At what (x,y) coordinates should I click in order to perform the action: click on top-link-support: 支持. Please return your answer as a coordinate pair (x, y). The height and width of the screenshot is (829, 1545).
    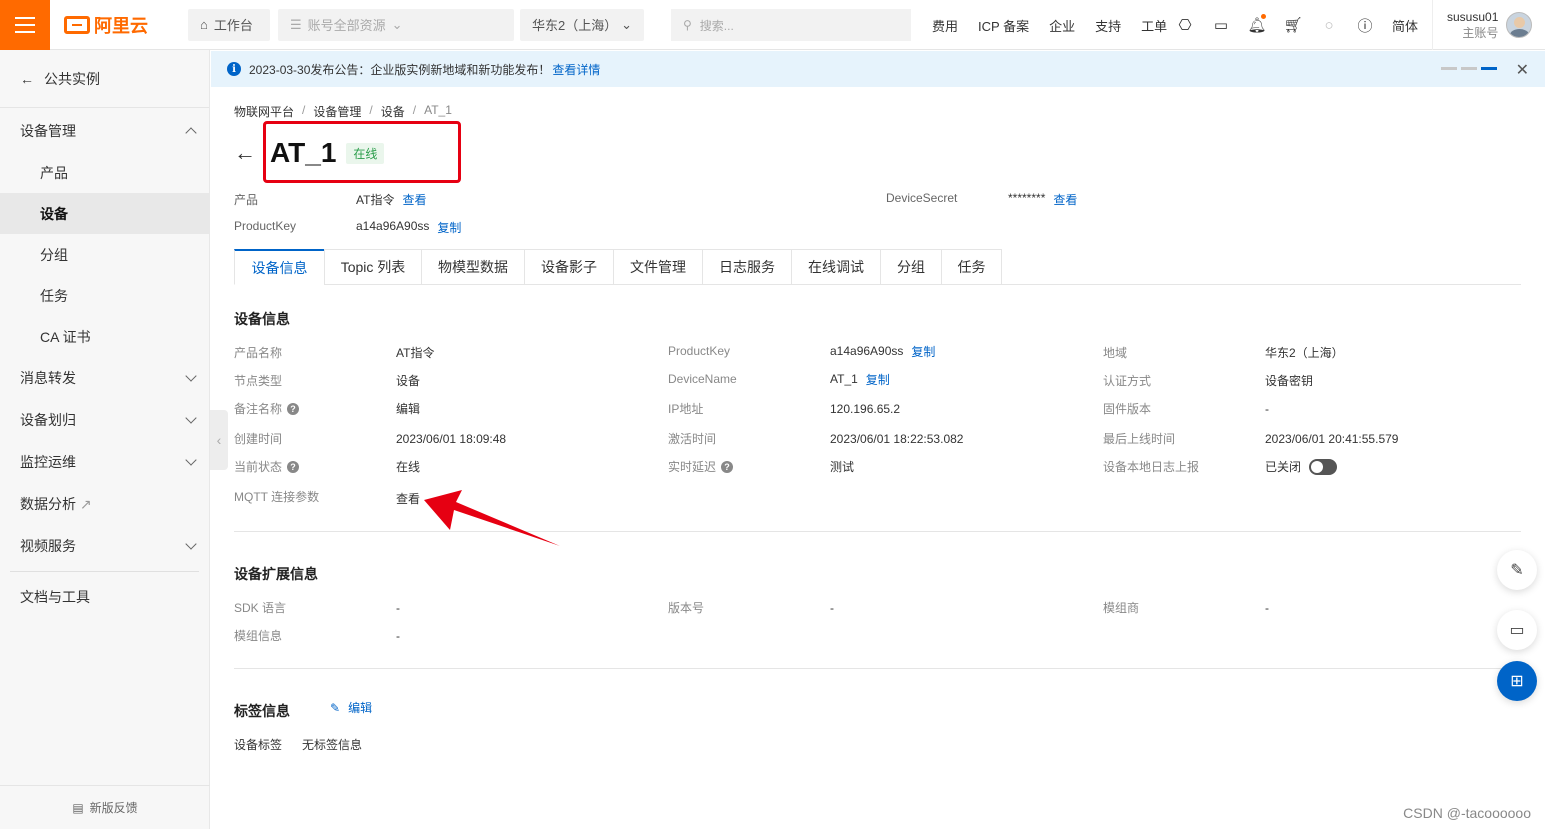
    Looking at the image, I should click on (1108, 25).